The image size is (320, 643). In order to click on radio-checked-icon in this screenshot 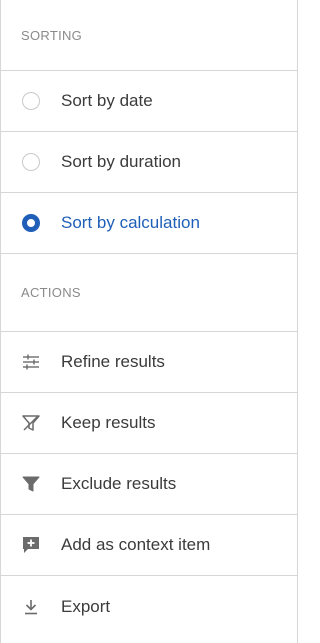, I will do `click(31, 223)`.